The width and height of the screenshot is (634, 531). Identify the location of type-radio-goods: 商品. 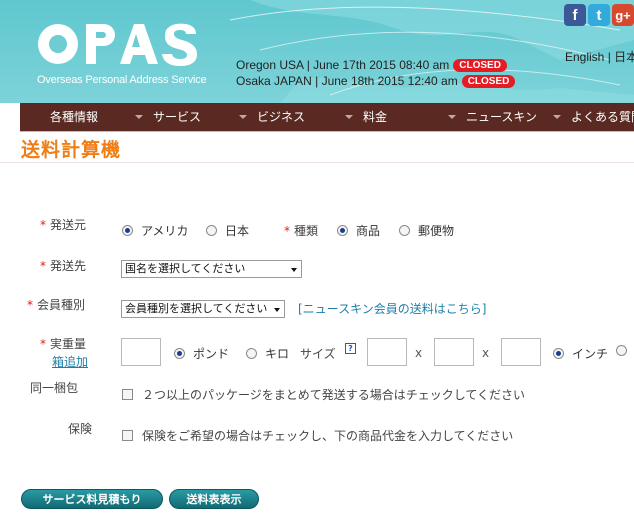
(358, 230).